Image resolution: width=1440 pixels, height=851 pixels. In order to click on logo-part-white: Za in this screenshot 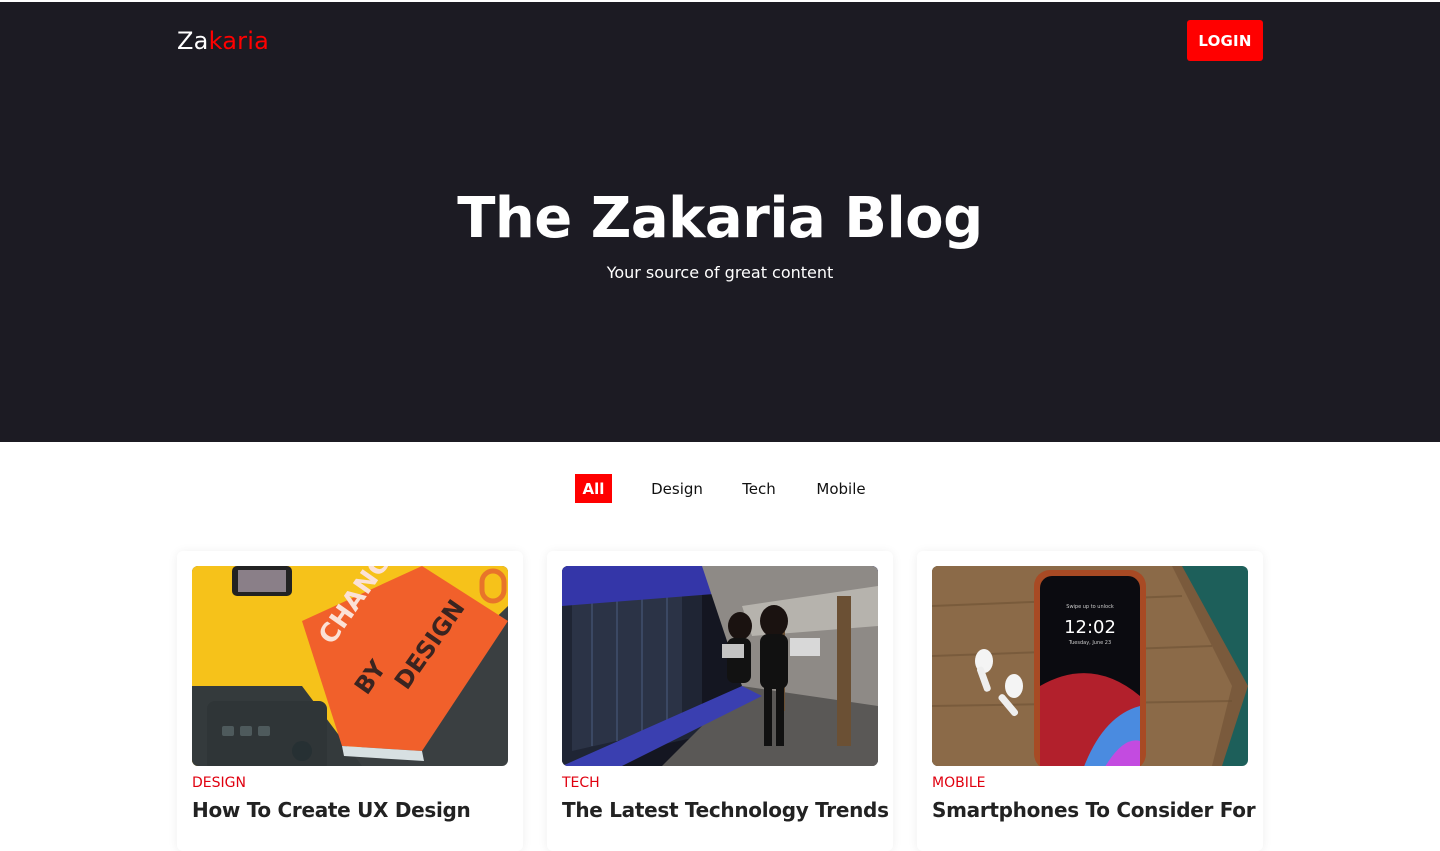, I will do `click(193, 41)`.